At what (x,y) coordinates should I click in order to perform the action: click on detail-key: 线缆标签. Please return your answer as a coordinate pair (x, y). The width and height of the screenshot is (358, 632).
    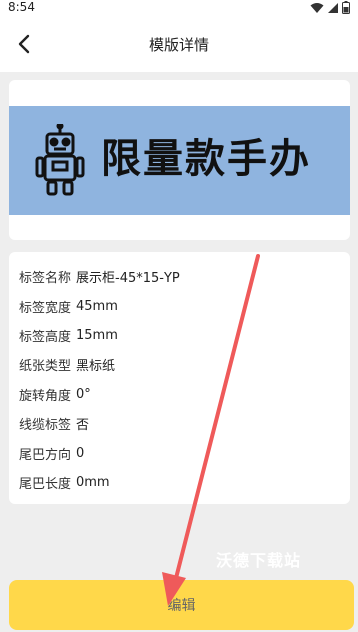
    Looking at the image, I should click on (45, 426).